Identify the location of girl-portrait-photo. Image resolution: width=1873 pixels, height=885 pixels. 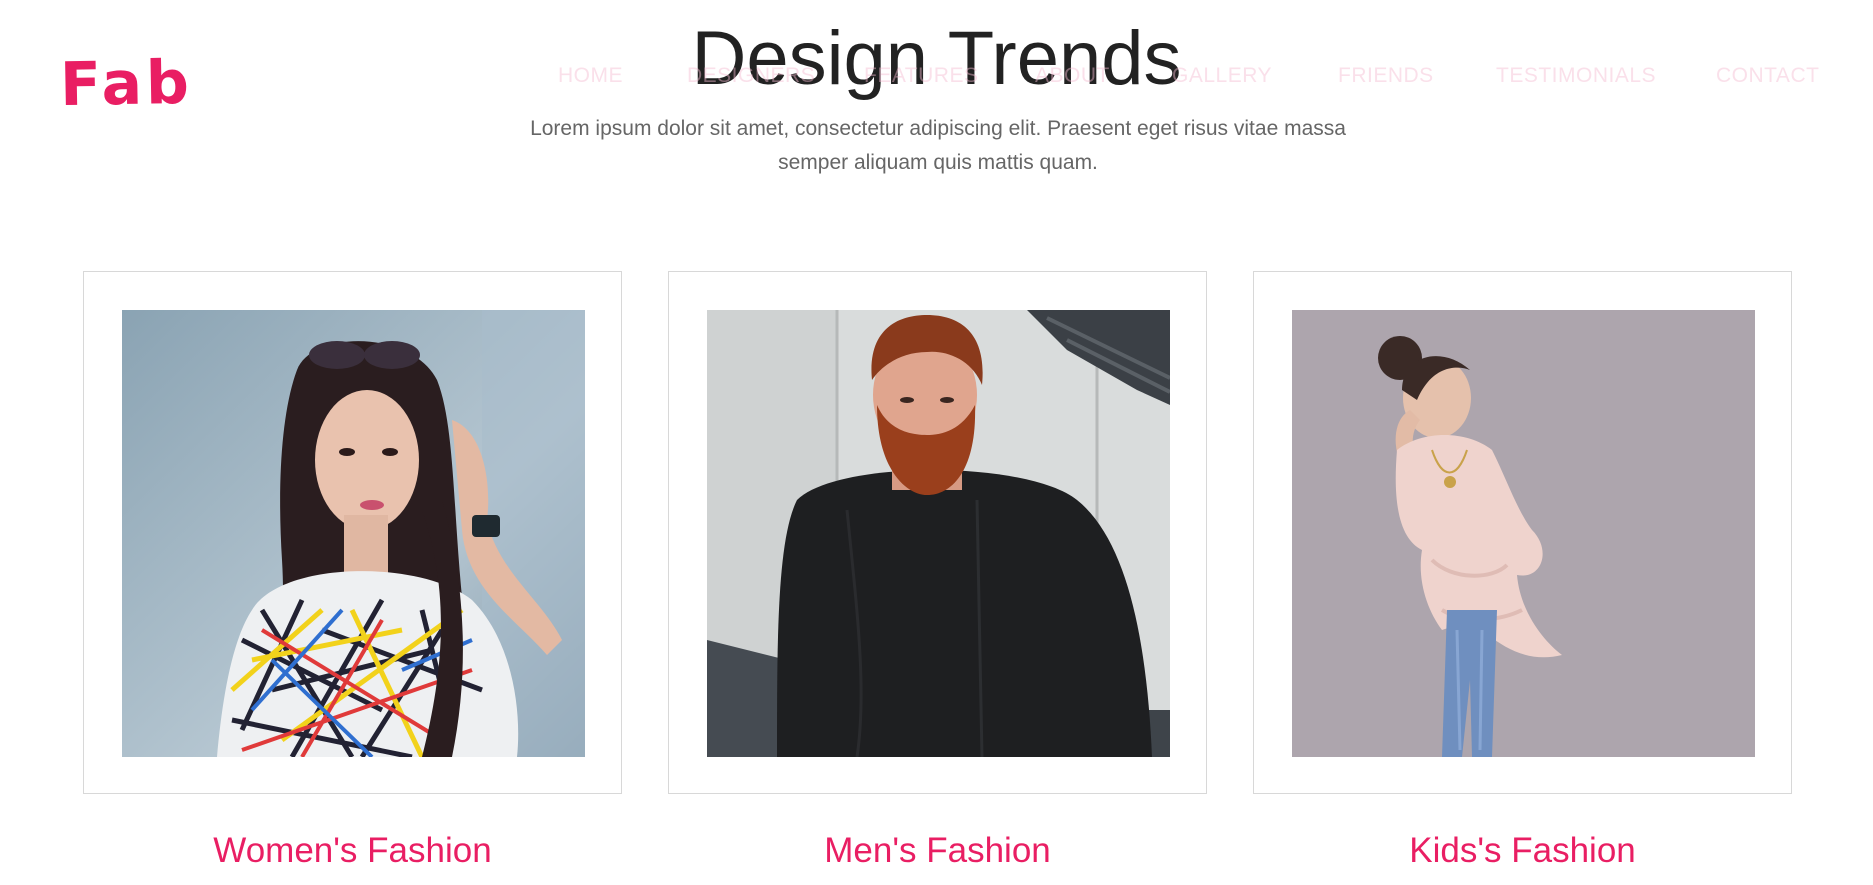
(1523, 533).